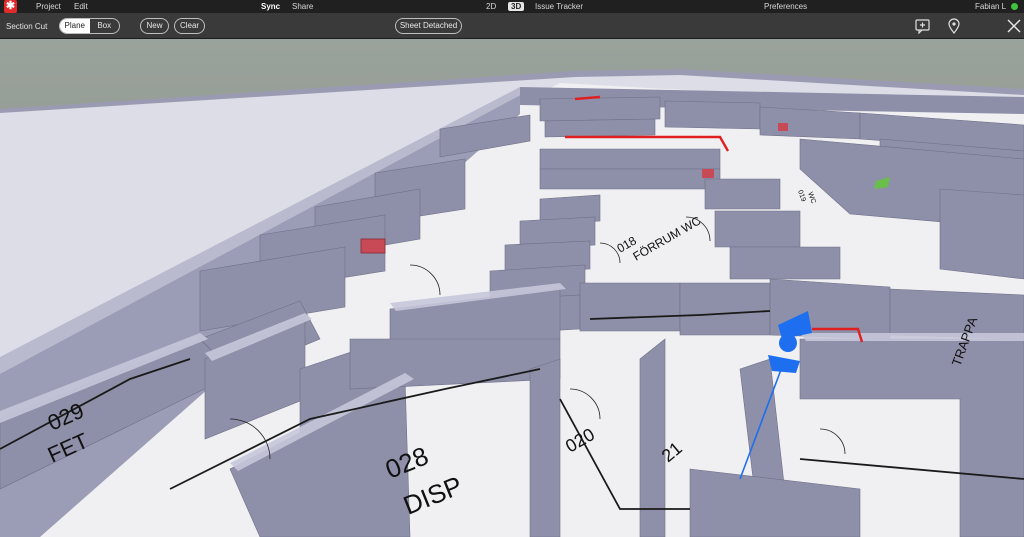  Describe the element at coordinates (923, 26) in the screenshot. I see `add-comment-icon` at that location.